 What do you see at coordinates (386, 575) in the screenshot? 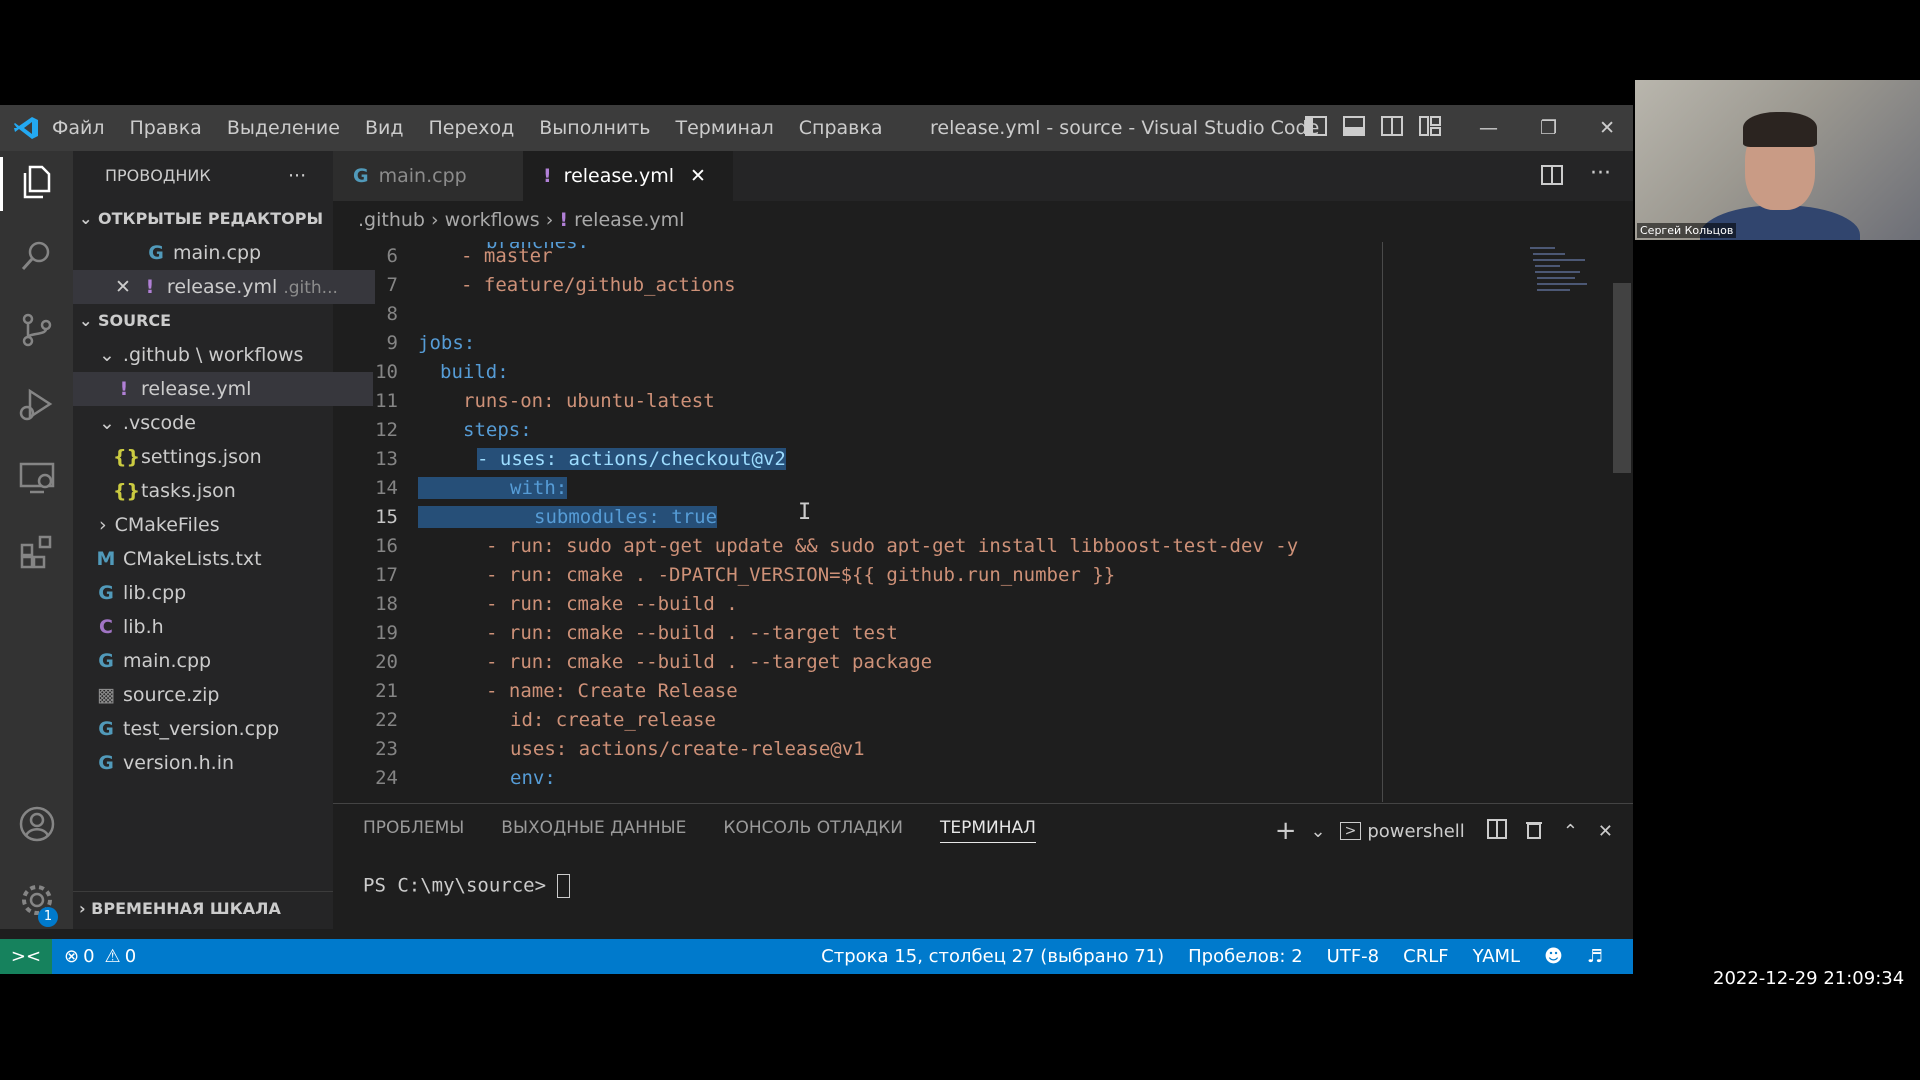
I see `line-number: 17` at bounding box center [386, 575].